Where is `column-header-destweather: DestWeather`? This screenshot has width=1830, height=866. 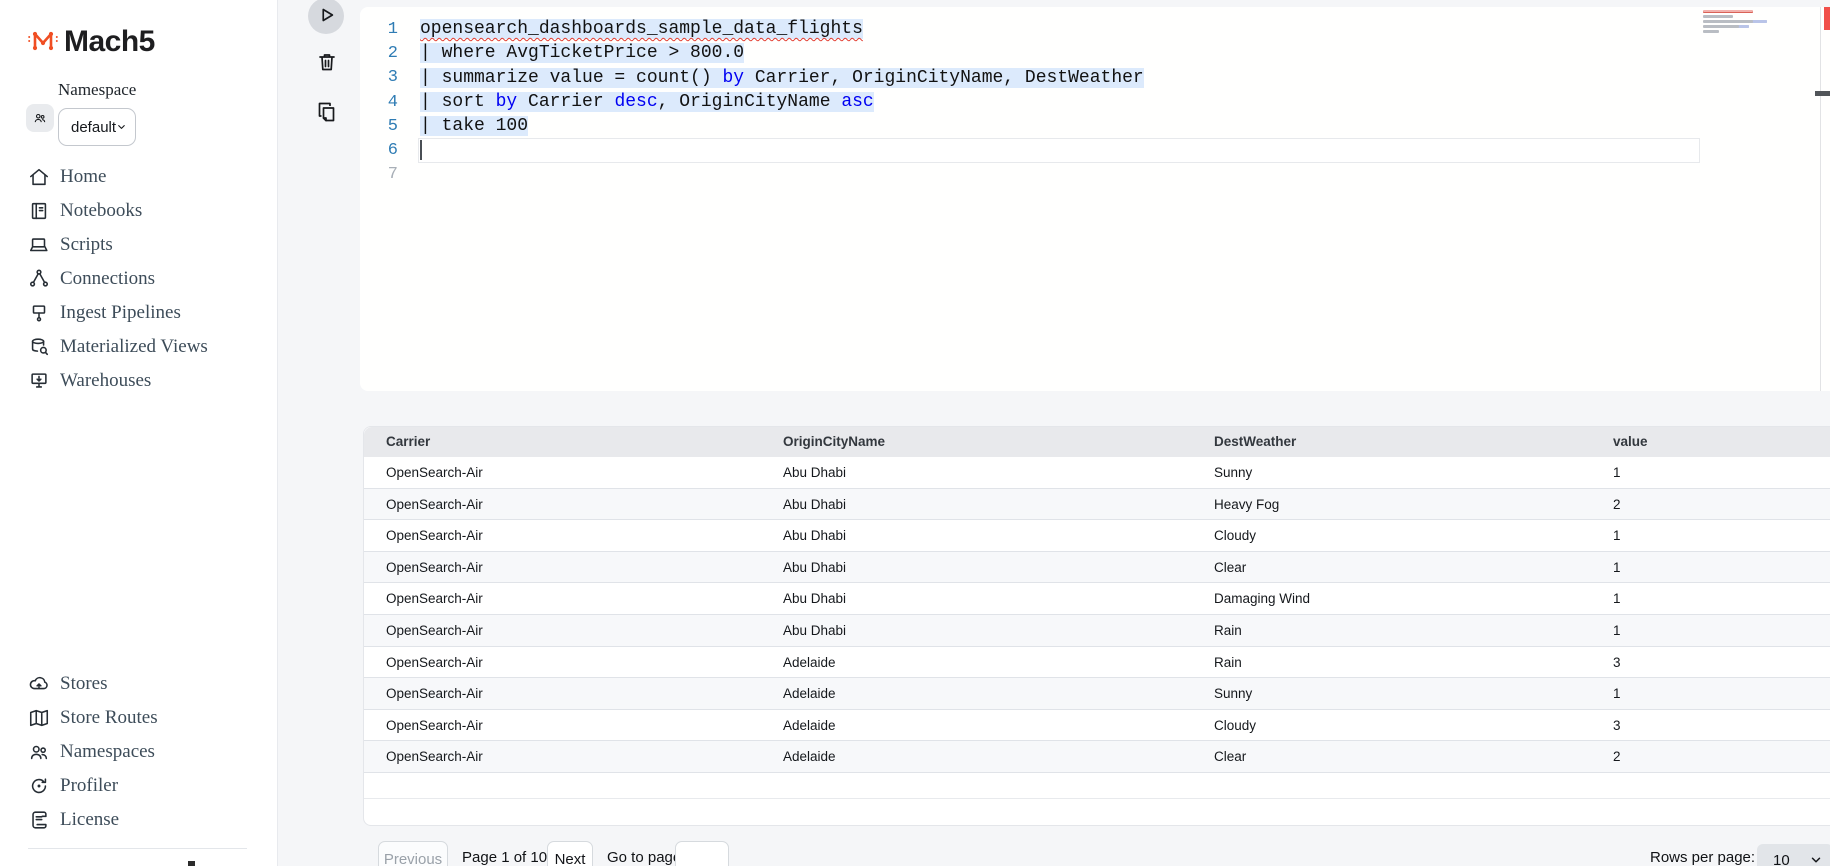
column-header-destweather: DestWeather is located at coordinates (1391, 442).